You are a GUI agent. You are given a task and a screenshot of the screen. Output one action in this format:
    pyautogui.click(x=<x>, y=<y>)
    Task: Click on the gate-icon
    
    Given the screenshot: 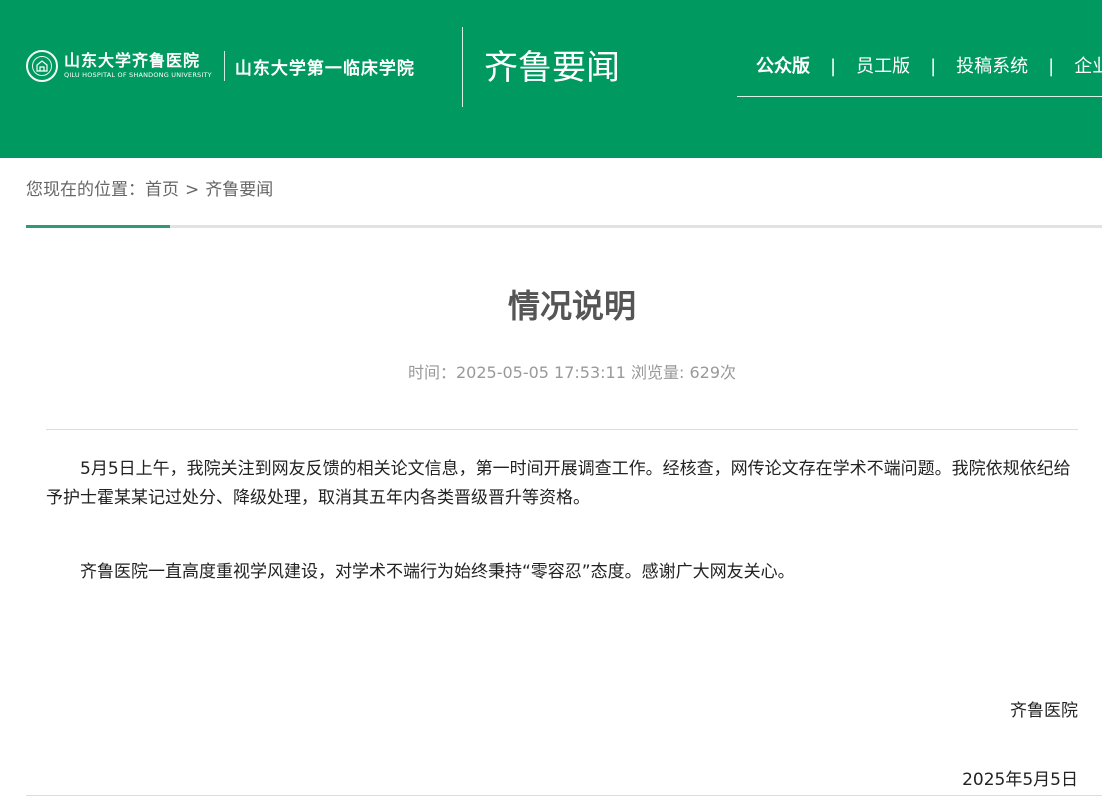 What is the action you would take?
    pyautogui.click(x=42, y=66)
    